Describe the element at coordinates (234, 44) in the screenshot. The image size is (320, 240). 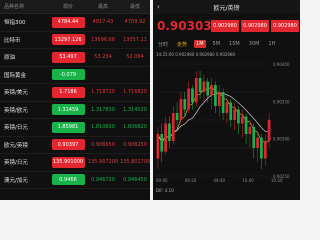
I see `tab-15m: 15M` at that location.